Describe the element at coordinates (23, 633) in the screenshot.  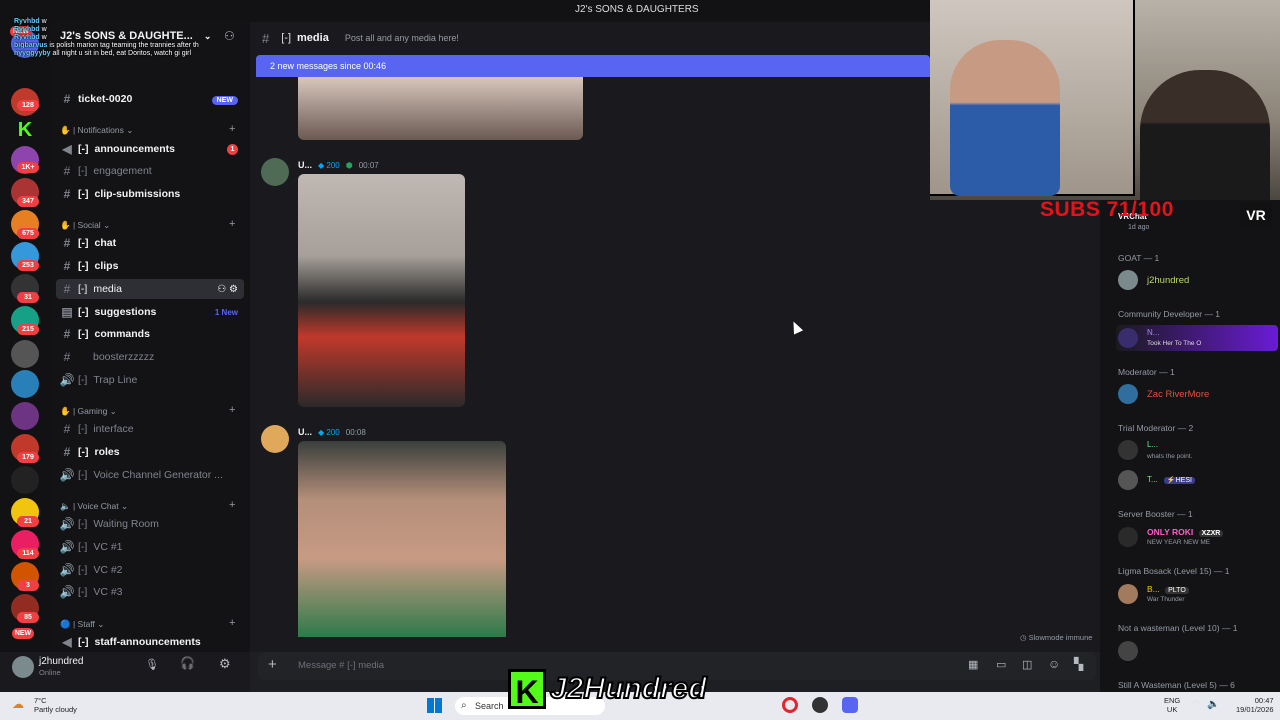
I see `rail-new-badge: NEW` at that location.